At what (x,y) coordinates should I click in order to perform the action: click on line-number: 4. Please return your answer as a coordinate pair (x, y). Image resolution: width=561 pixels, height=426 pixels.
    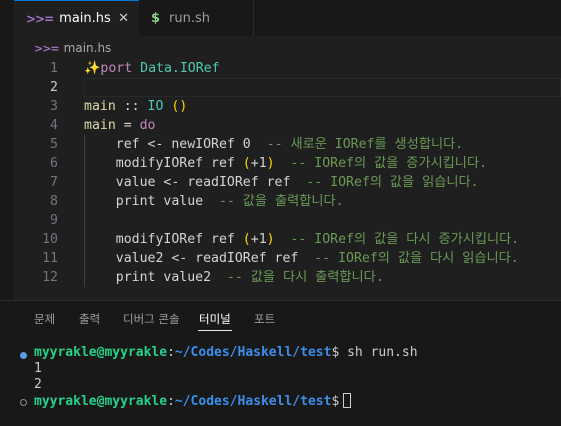
    Looking at the image, I should click on (54, 125).